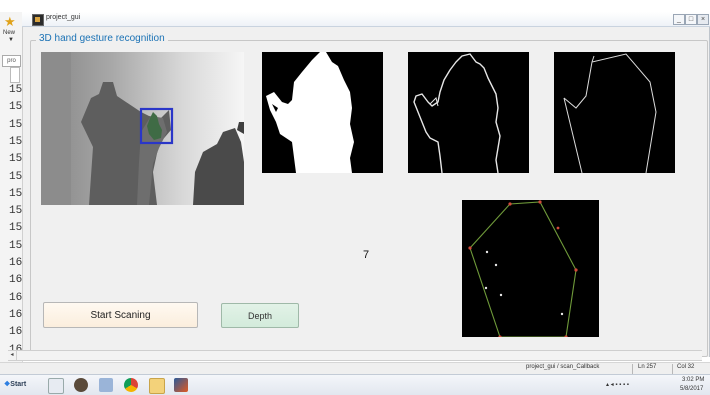 The height and width of the screenshot is (395, 710). Describe the element at coordinates (366, 255) in the screenshot. I see `gesture-count: 7` at that location.